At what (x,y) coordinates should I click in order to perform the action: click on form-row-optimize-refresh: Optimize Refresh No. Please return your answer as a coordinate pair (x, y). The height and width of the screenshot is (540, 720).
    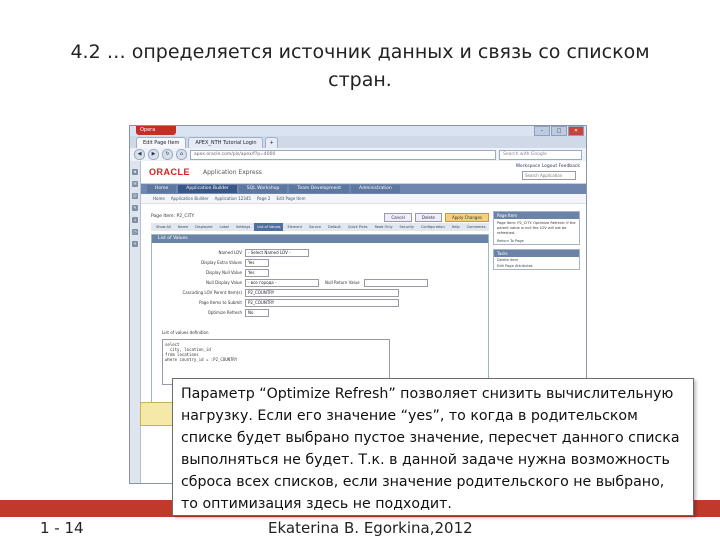
    Looking at the image, I should click on (210, 313).